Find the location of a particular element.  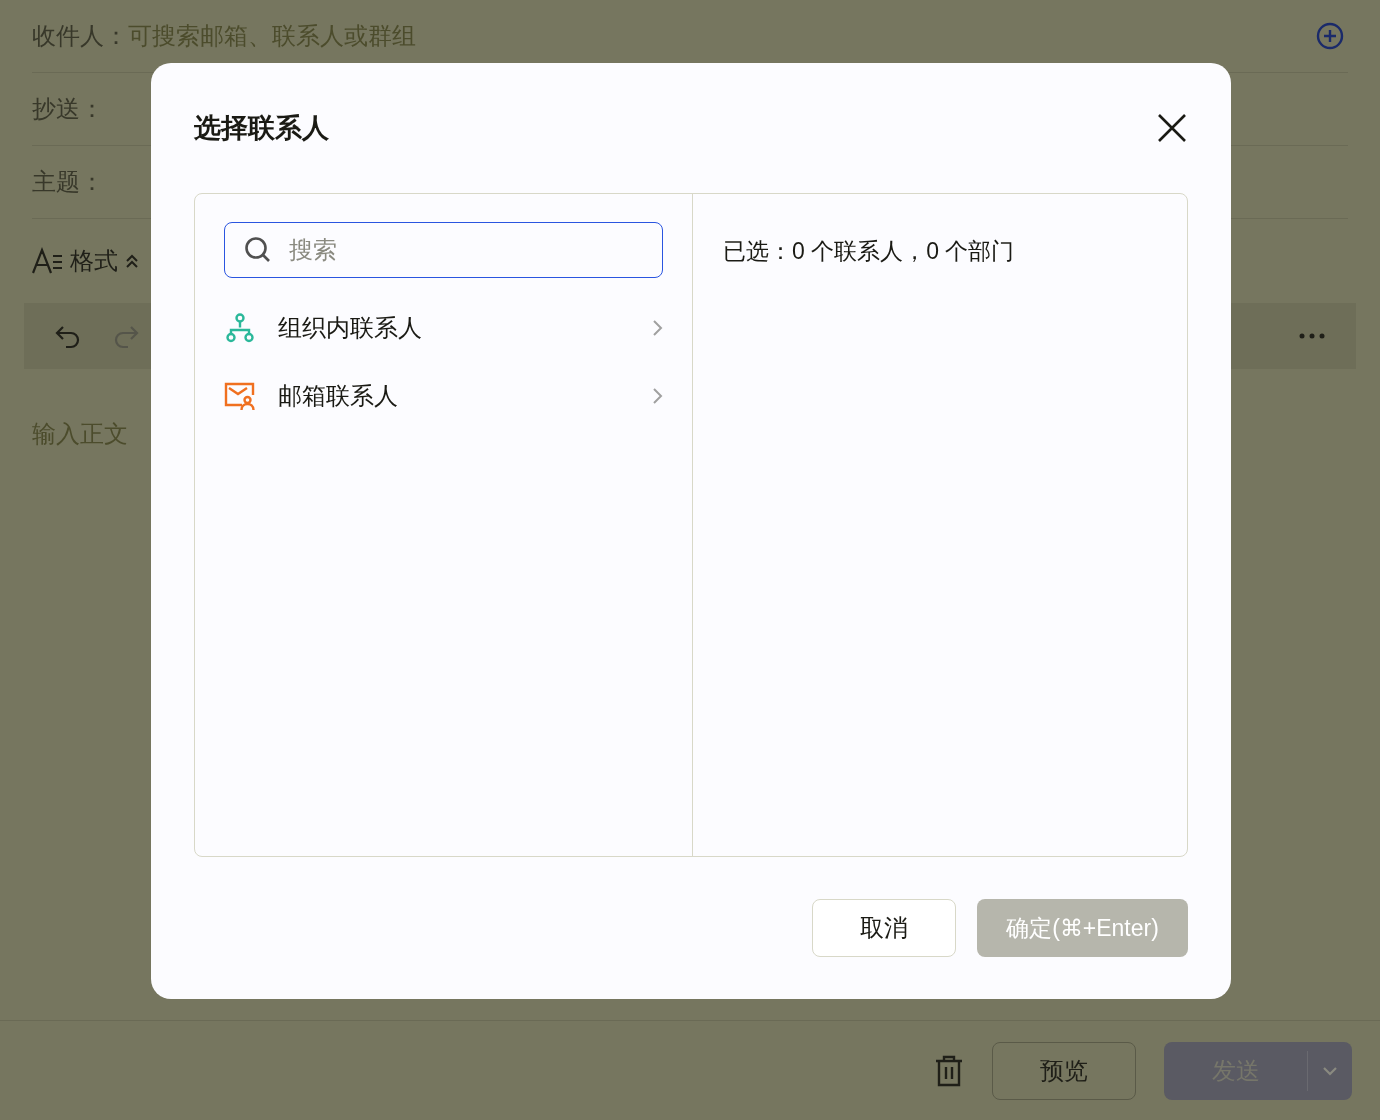

format-label: 格式 is located at coordinates (94, 261).